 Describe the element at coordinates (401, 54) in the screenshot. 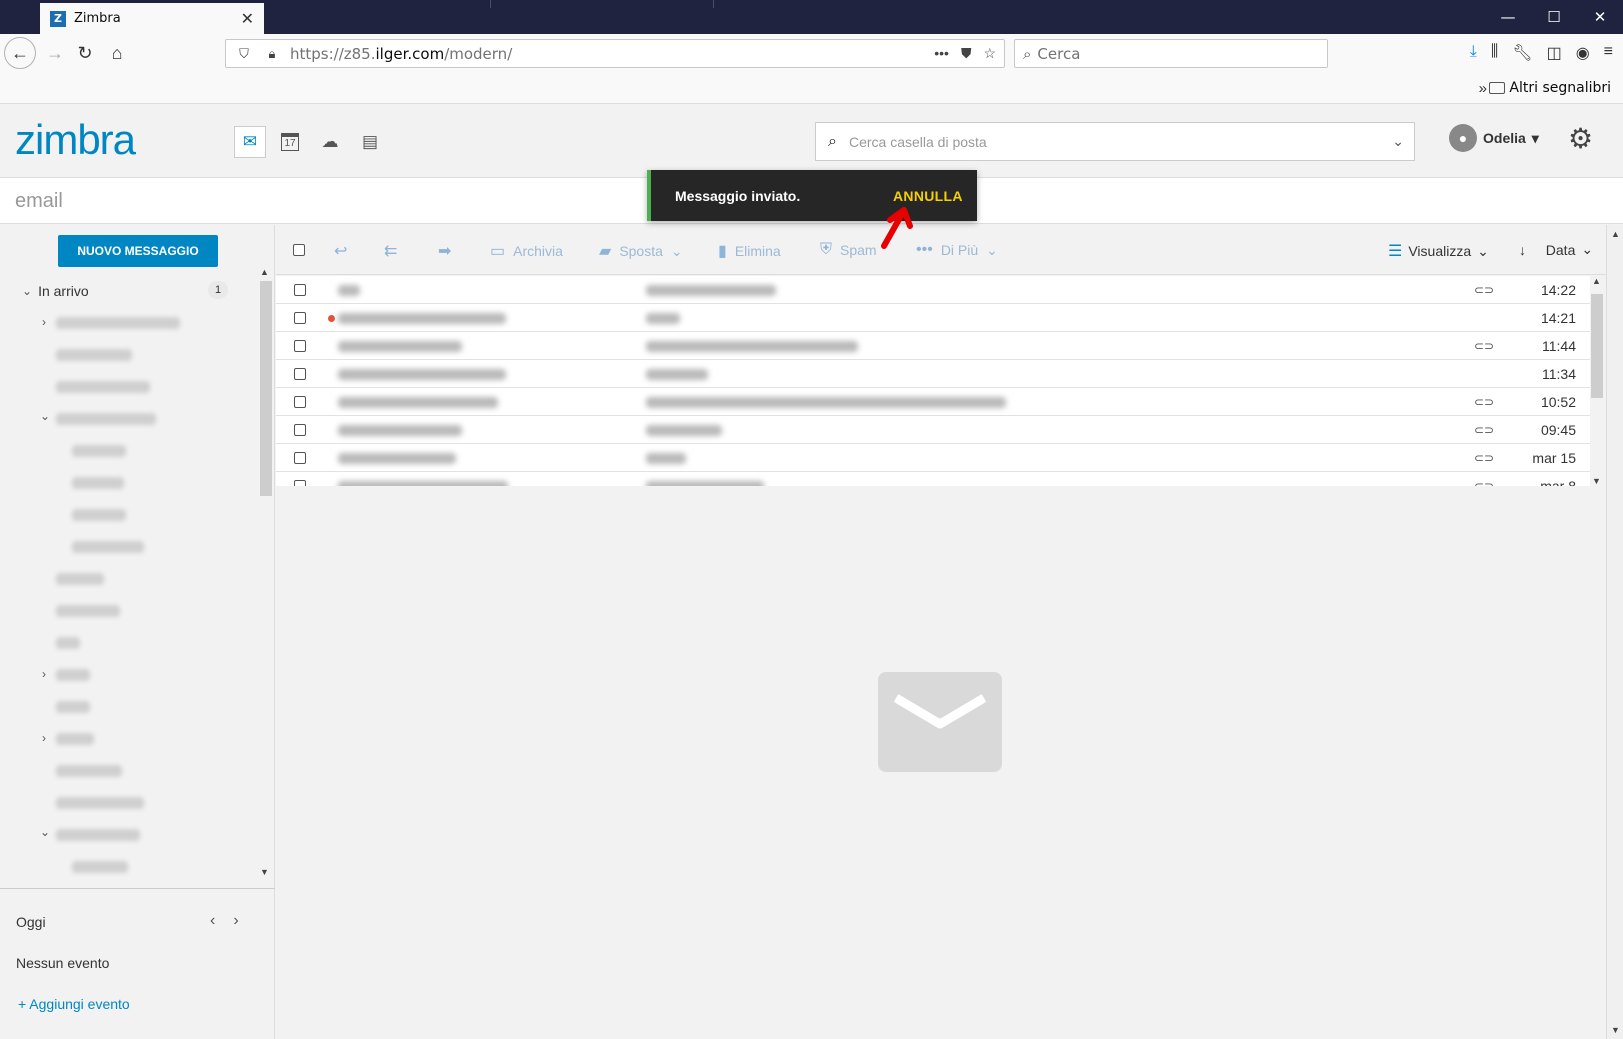

I see `url-text: https://z85.ilger.com/modern/` at that location.